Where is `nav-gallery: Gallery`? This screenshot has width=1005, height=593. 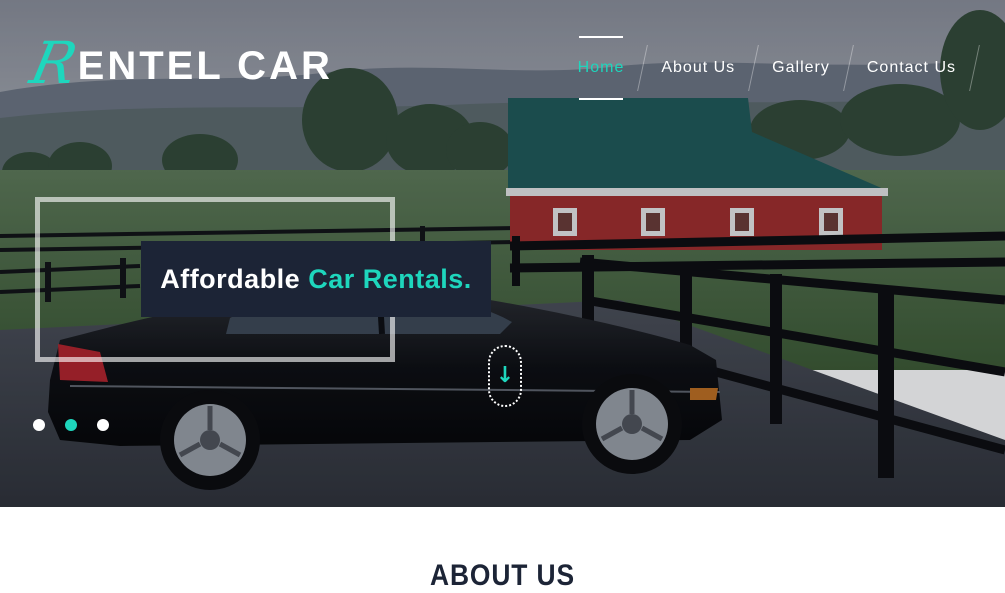
nav-gallery: Gallery is located at coordinates (801, 68).